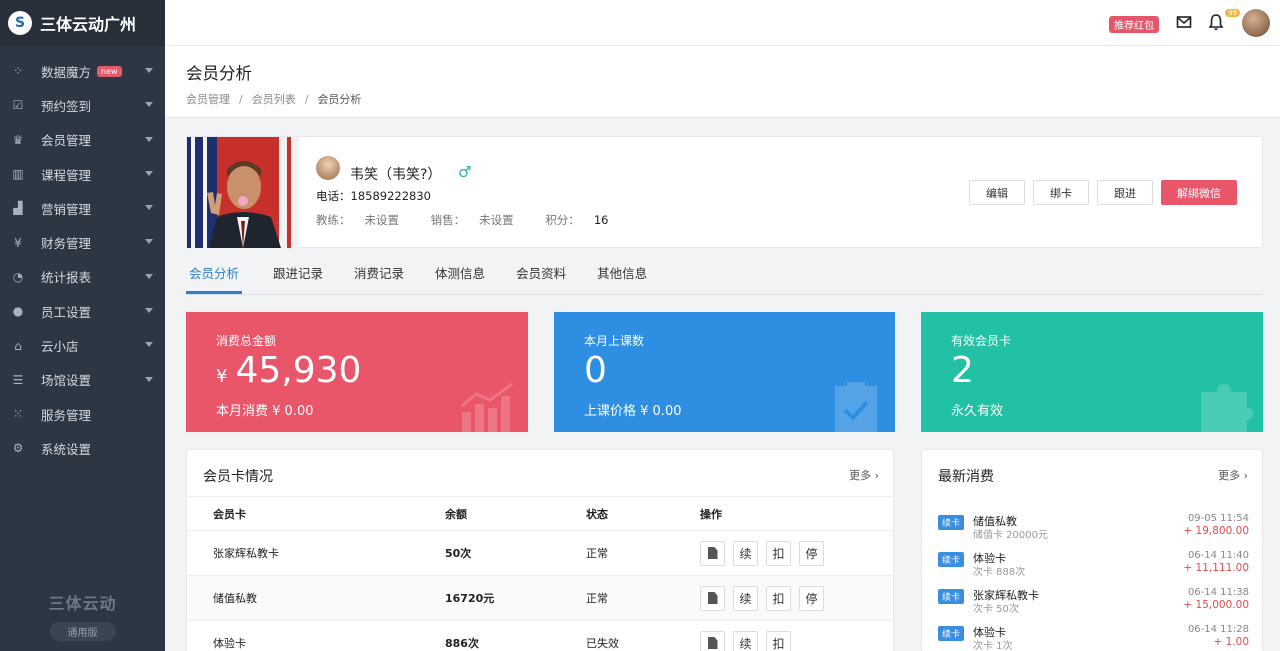 The width and height of the screenshot is (1280, 651). What do you see at coordinates (981, 341) in the screenshot?
I see `stat-title: 有效会员卡` at bounding box center [981, 341].